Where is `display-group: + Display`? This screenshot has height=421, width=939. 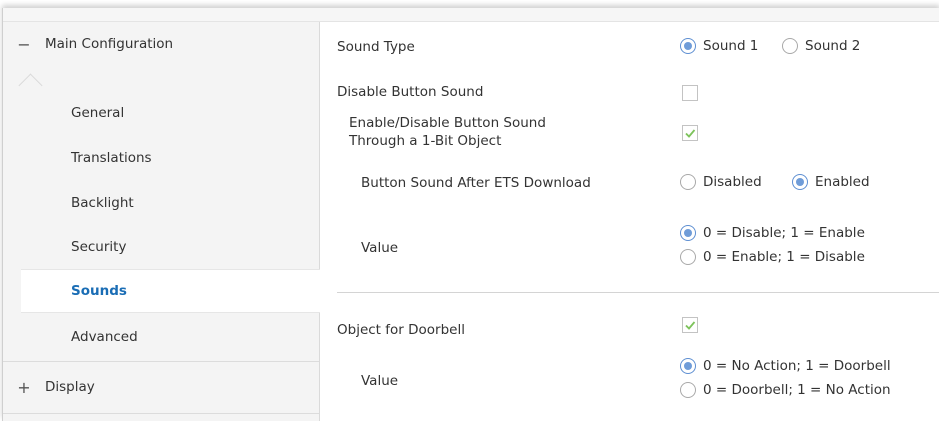
display-group: + Display is located at coordinates (161, 387).